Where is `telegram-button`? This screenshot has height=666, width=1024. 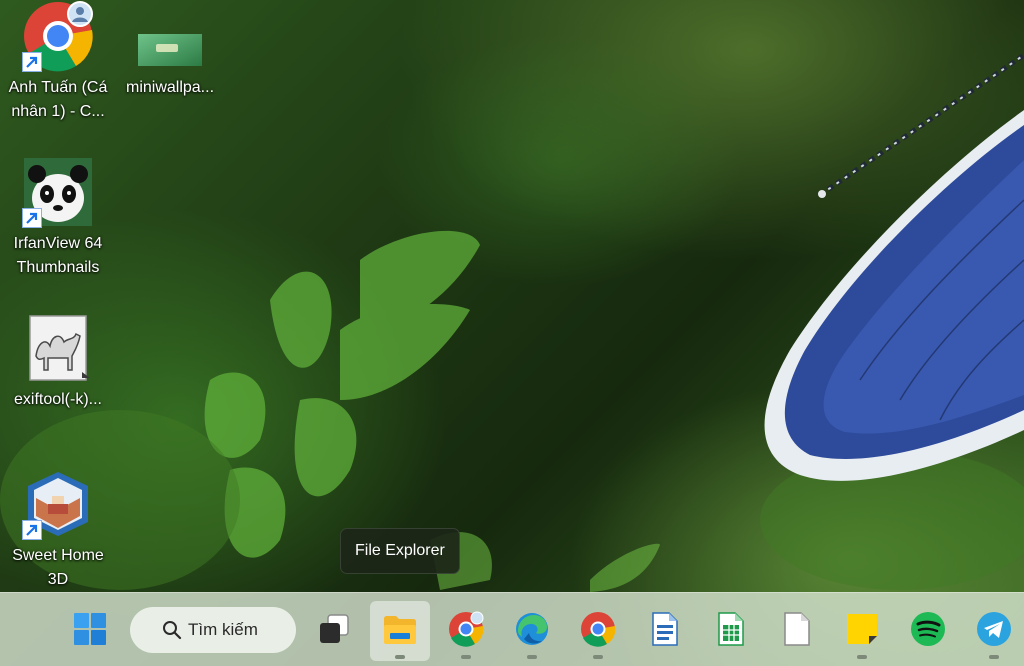 telegram-button is located at coordinates (994, 631).